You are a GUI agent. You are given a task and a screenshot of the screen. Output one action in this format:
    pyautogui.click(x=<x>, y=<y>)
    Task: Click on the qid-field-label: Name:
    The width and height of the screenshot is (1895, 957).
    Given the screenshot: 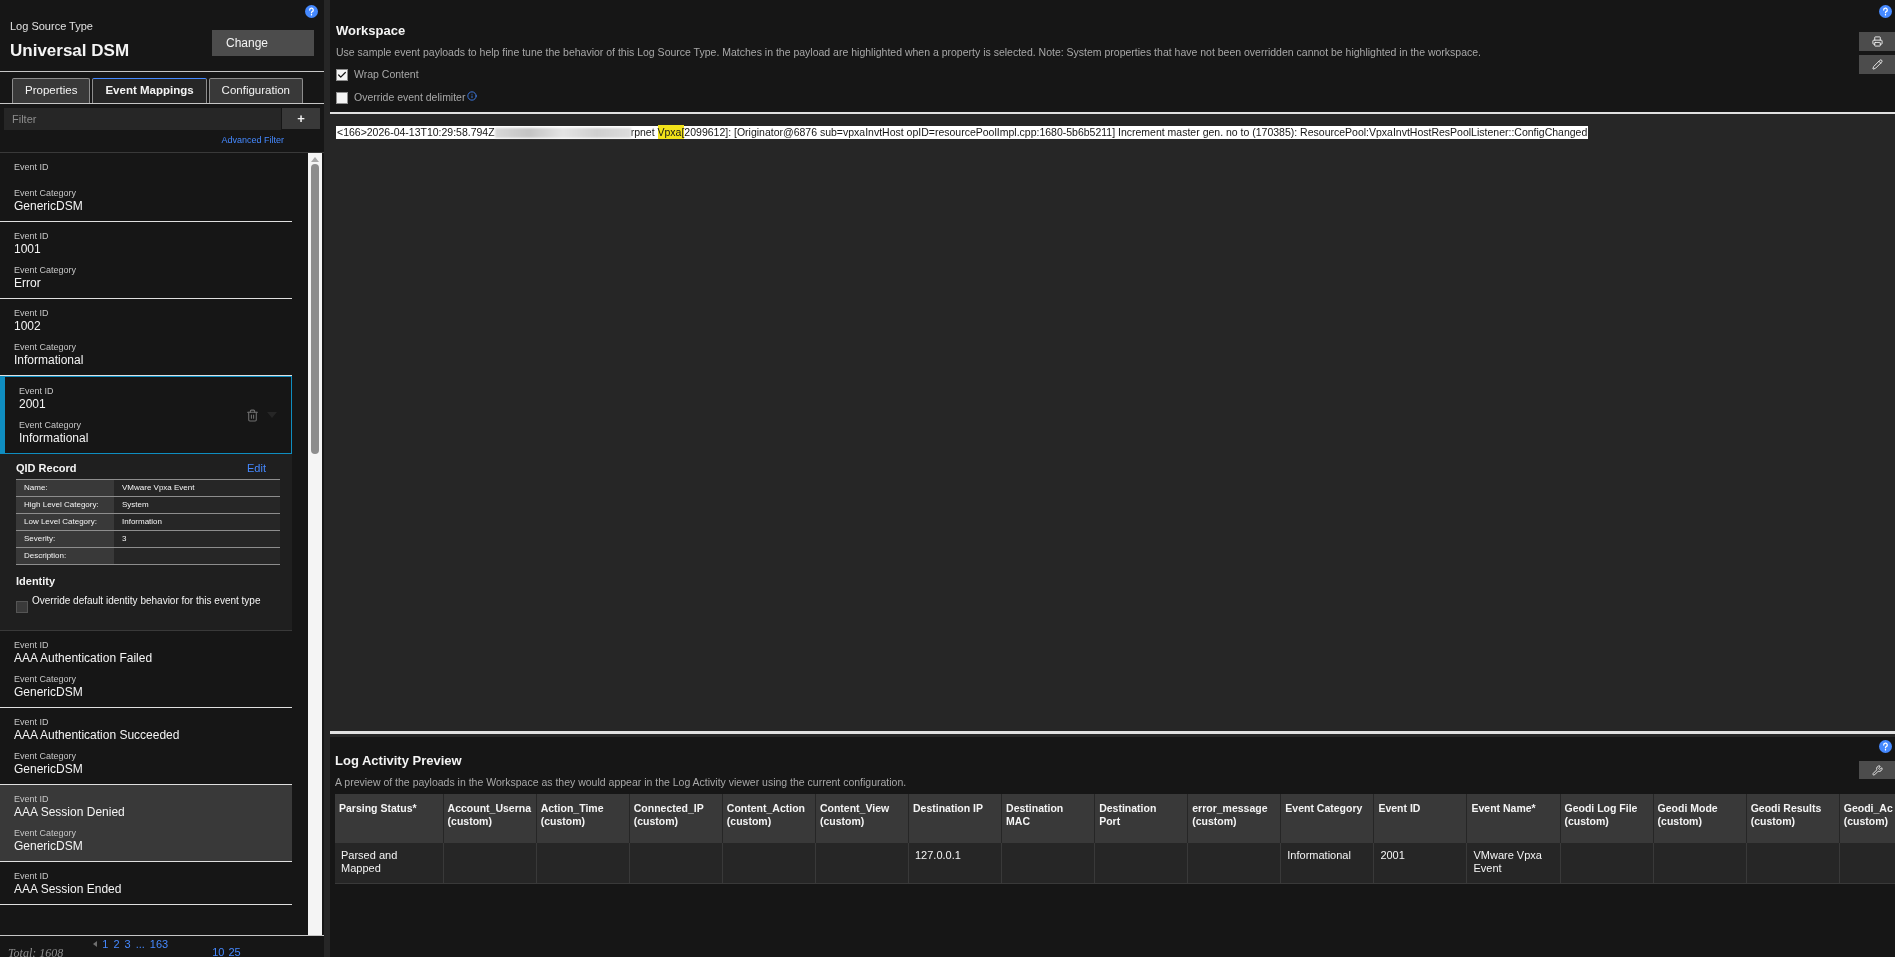 What is the action you would take?
    pyautogui.click(x=65, y=488)
    